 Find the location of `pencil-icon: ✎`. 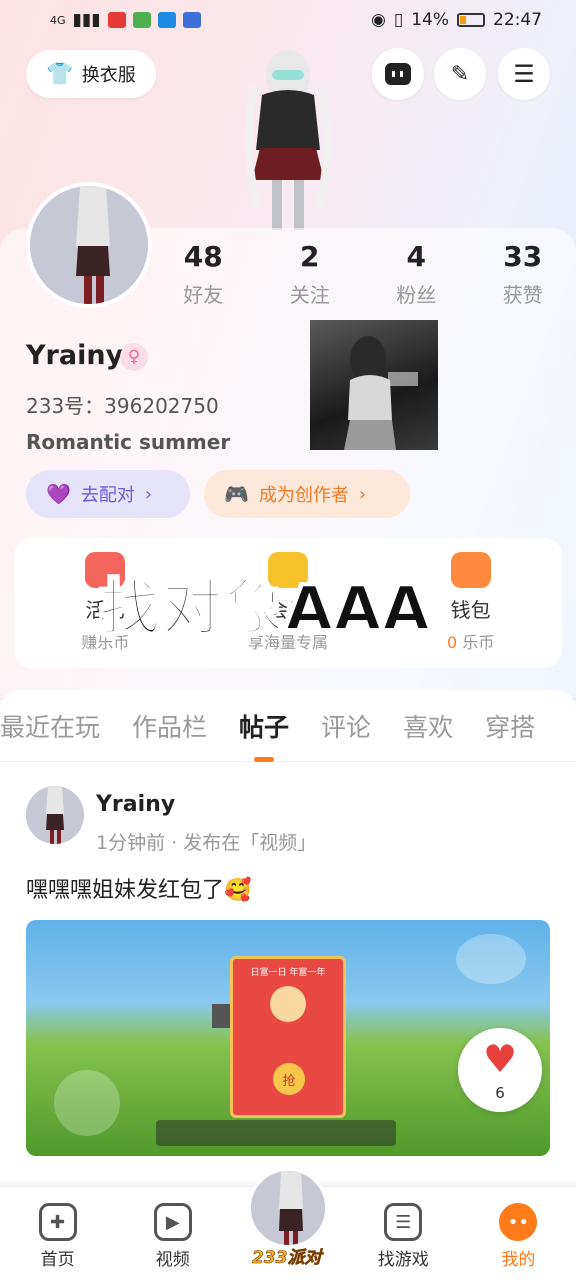

pencil-icon: ✎ is located at coordinates (460, 74).